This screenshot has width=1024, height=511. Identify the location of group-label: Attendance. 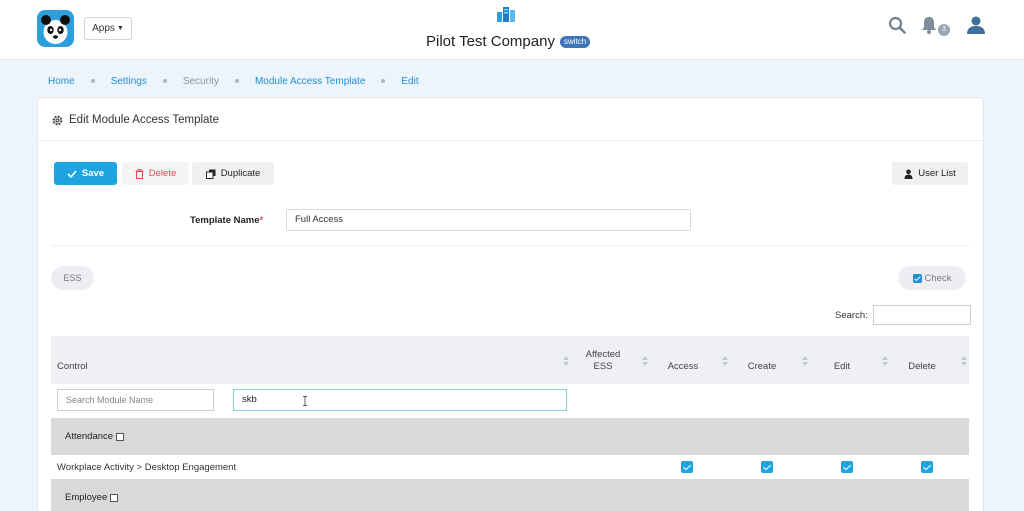
(95, 436).